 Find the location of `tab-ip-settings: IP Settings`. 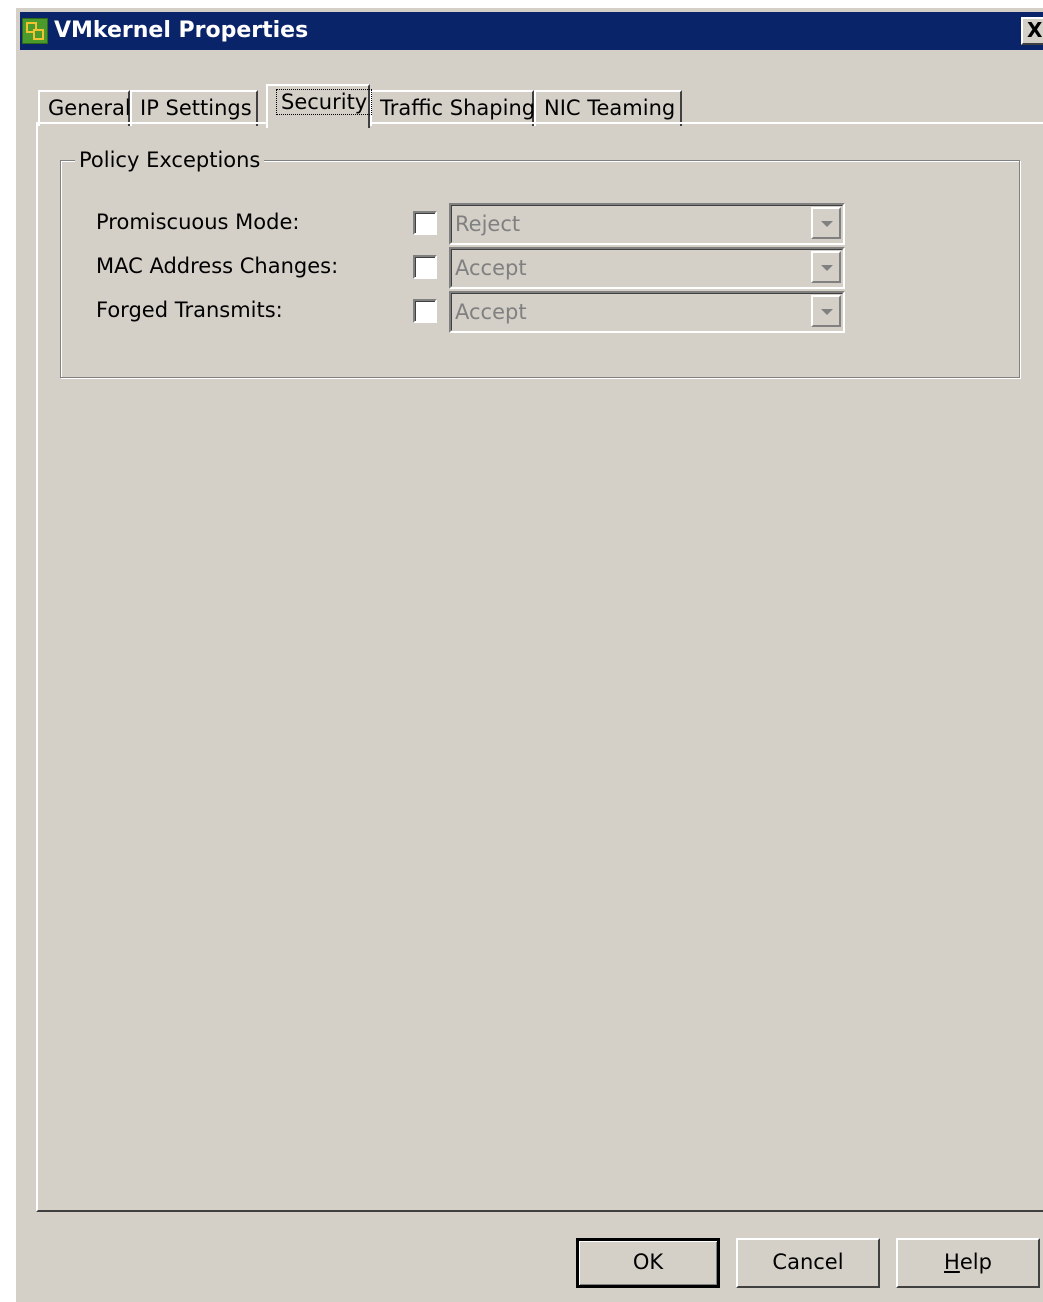

tab-ip-settings: IP Settings is located at coordinates (194, 108).